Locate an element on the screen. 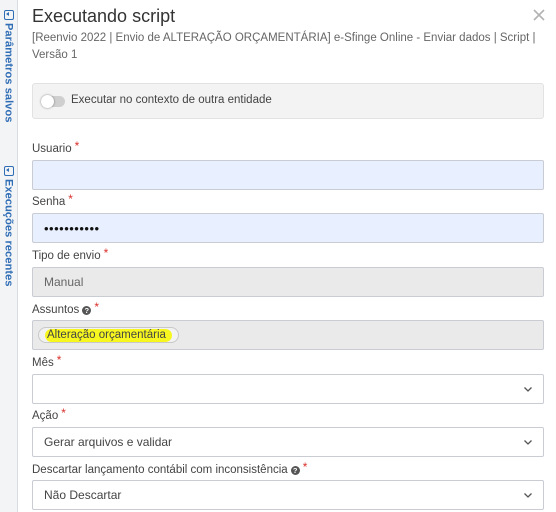 This screenshot has width=556, height=512. modal-title: Executando script is located at coordinates (104, 16).